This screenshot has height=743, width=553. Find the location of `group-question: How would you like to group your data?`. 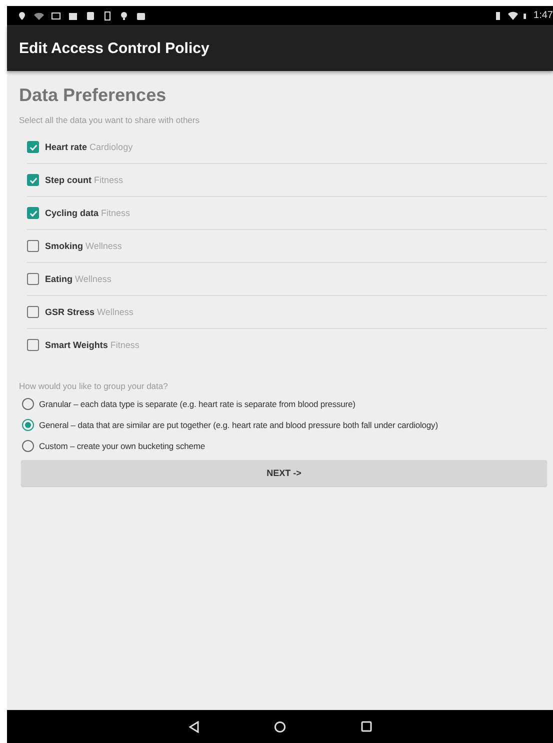

group-question: How would you like to group your data? is located at coordinates (94, 386).